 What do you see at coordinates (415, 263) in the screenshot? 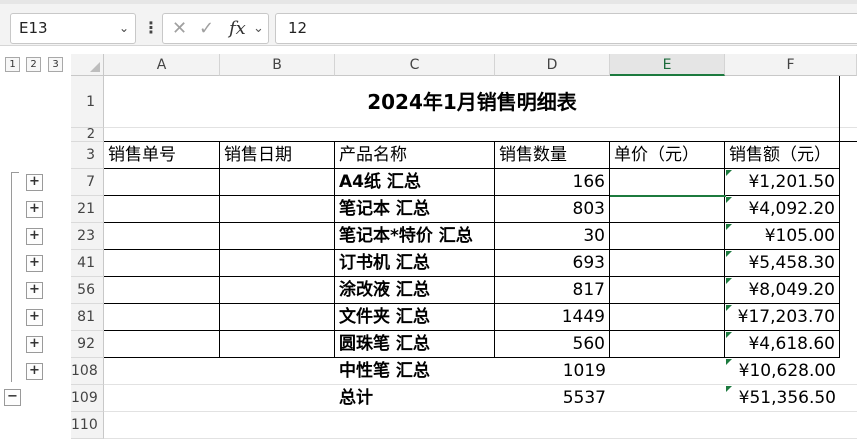
I see `product-name-cell: 订书机 汇总` at bounding box center [415, 263].